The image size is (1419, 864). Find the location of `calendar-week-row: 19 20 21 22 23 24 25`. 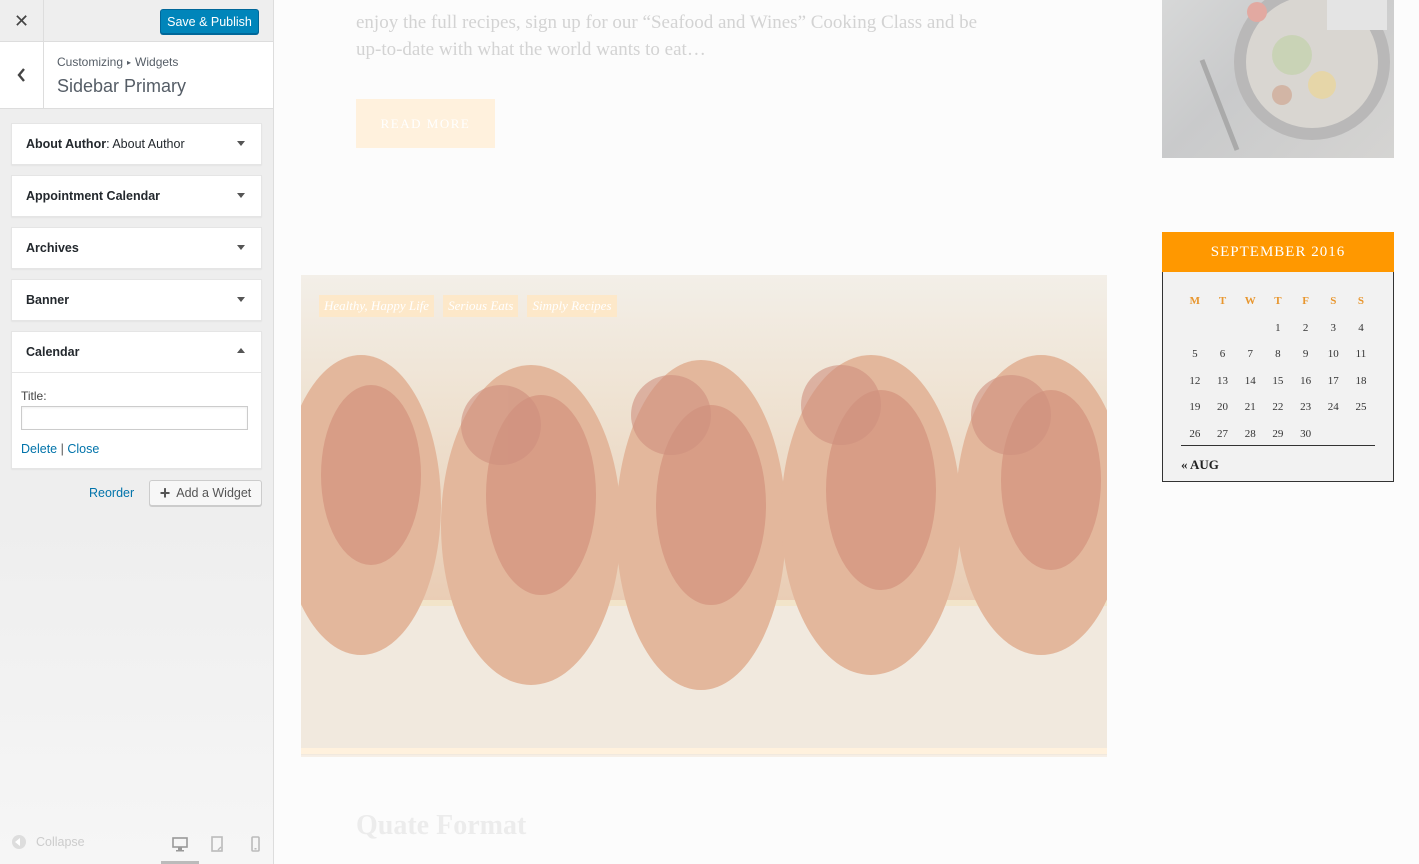

calendar-week-row: 19 20 21 22 23 24 25 is located at coordinates (1278, 407).